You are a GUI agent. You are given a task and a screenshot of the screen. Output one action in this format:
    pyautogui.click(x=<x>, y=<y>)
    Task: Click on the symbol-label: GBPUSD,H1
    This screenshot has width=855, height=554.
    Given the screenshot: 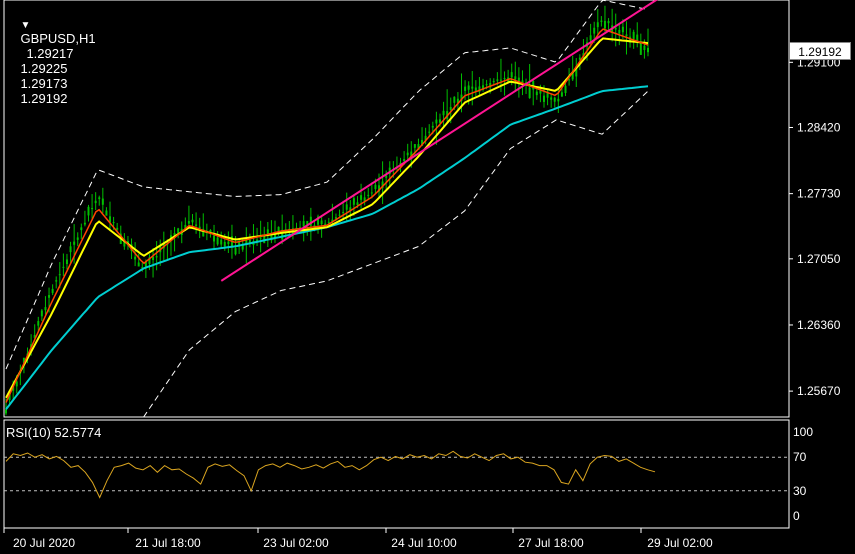 What is the action you would take?
    pyautogui.click(x=58, y=38)
    